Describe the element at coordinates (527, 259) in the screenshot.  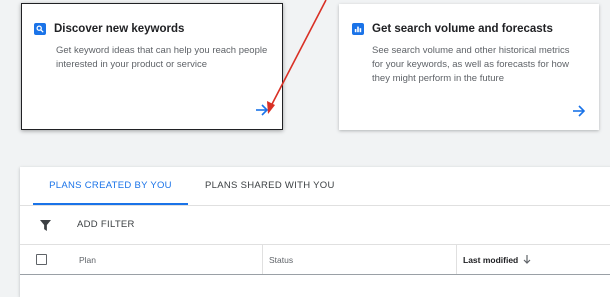
I see `arrow-down-icon` at that location.